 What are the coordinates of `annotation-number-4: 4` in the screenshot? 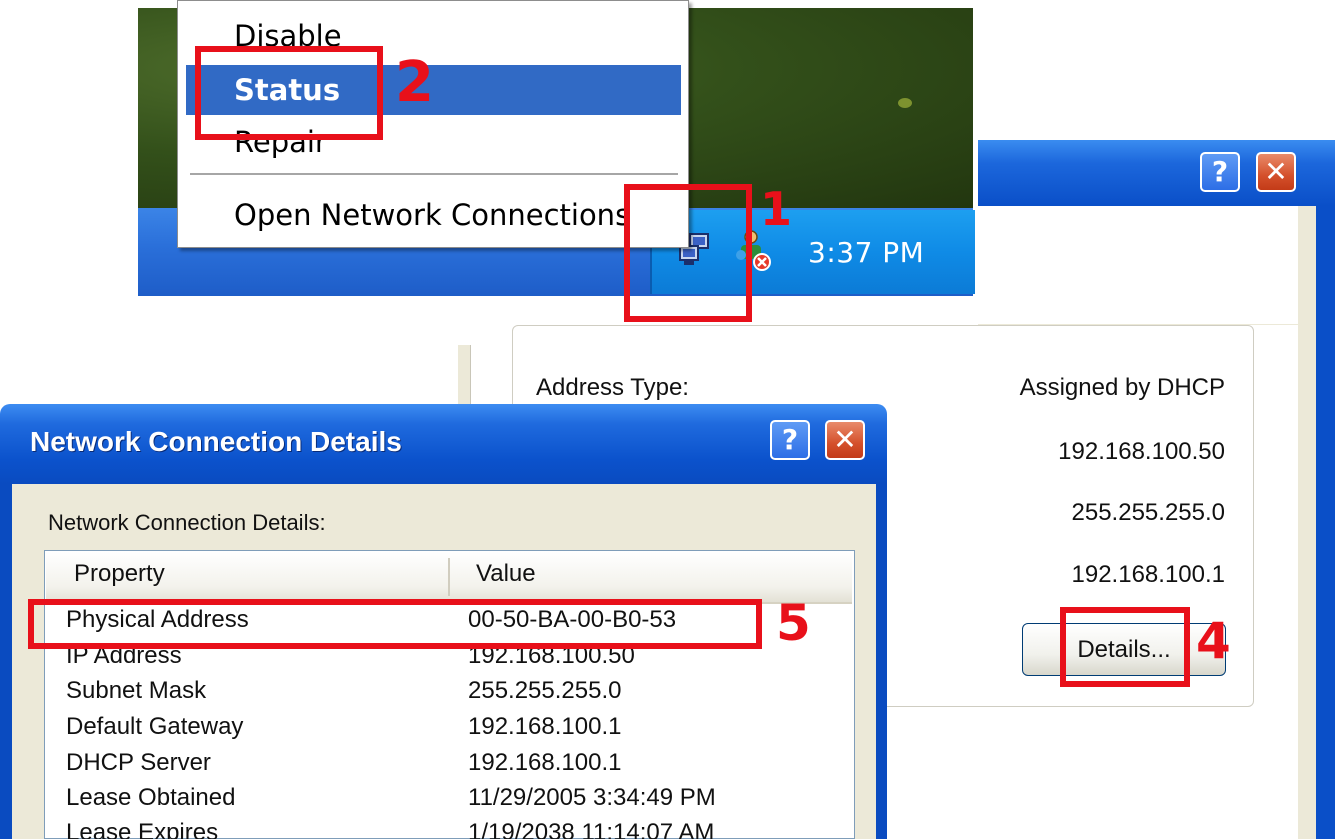 It's located at (1213, 641).